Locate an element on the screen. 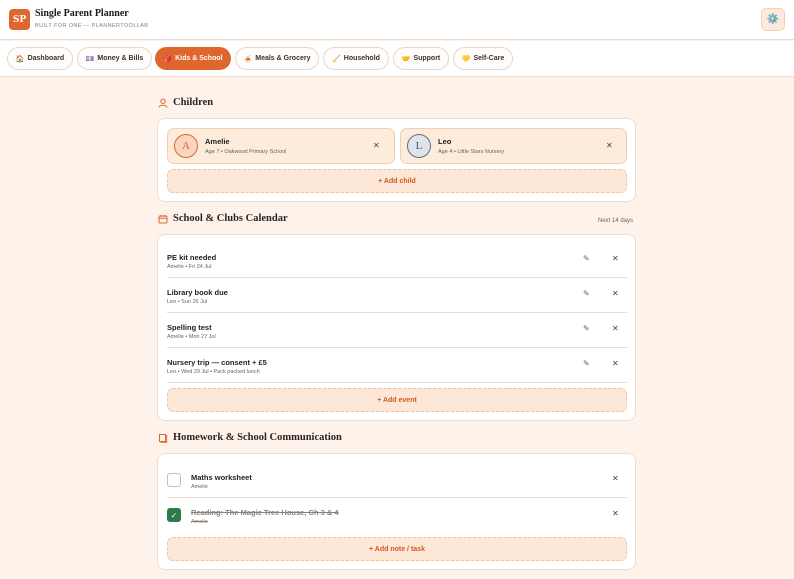  event-title: Nursery trip — consent + £5 is located at coordinates (217, 362).